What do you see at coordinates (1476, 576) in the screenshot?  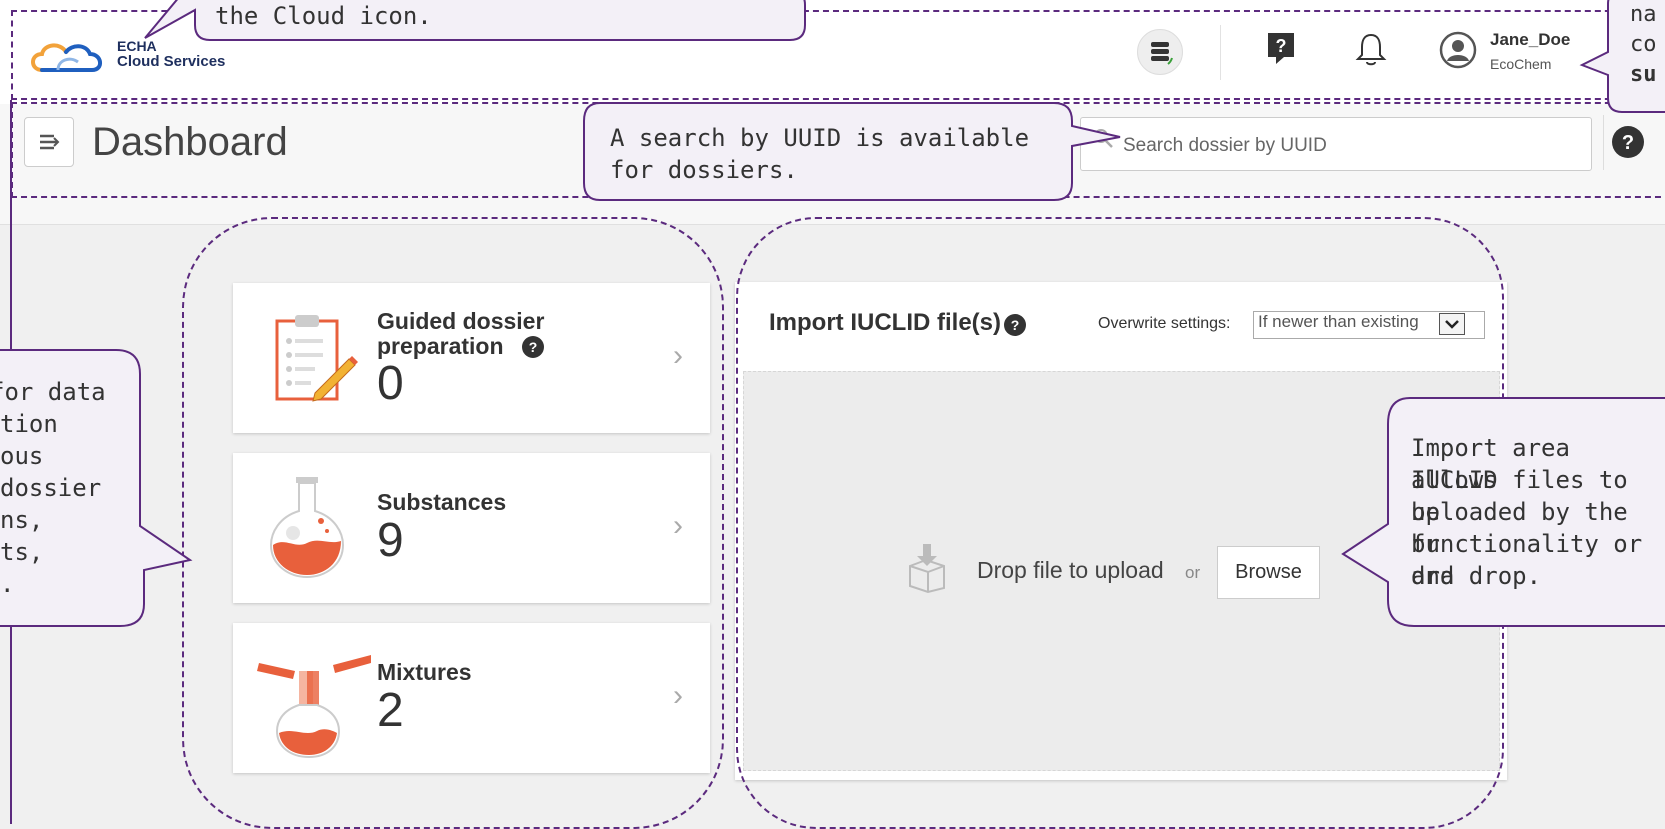 I see `callout-import-line5: and drop.` at bounding box center [1476, 576].